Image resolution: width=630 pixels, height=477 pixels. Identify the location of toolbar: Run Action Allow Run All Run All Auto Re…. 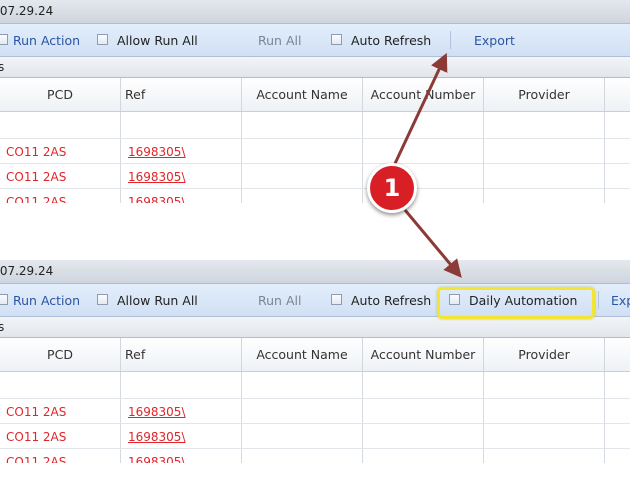
(315, 40).